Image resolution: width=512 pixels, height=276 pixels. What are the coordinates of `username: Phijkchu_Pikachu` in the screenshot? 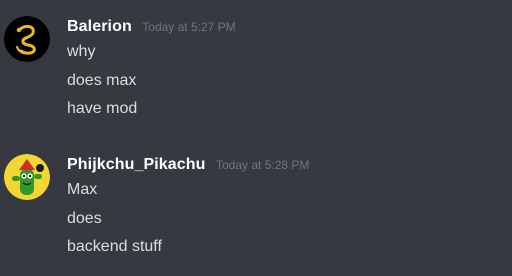 It's located at (136, 164).